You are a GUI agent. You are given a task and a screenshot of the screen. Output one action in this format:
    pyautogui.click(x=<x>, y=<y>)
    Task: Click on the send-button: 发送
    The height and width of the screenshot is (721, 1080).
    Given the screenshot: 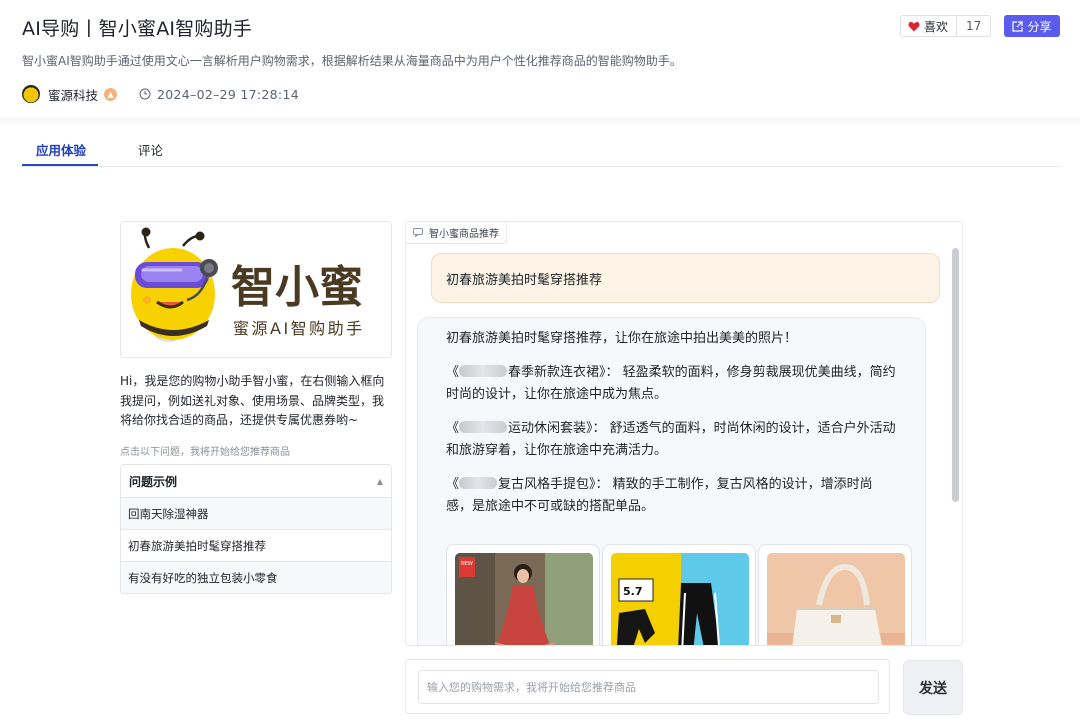 What is the action you would take?
    pyautogui.click(x=933, y=687)
    